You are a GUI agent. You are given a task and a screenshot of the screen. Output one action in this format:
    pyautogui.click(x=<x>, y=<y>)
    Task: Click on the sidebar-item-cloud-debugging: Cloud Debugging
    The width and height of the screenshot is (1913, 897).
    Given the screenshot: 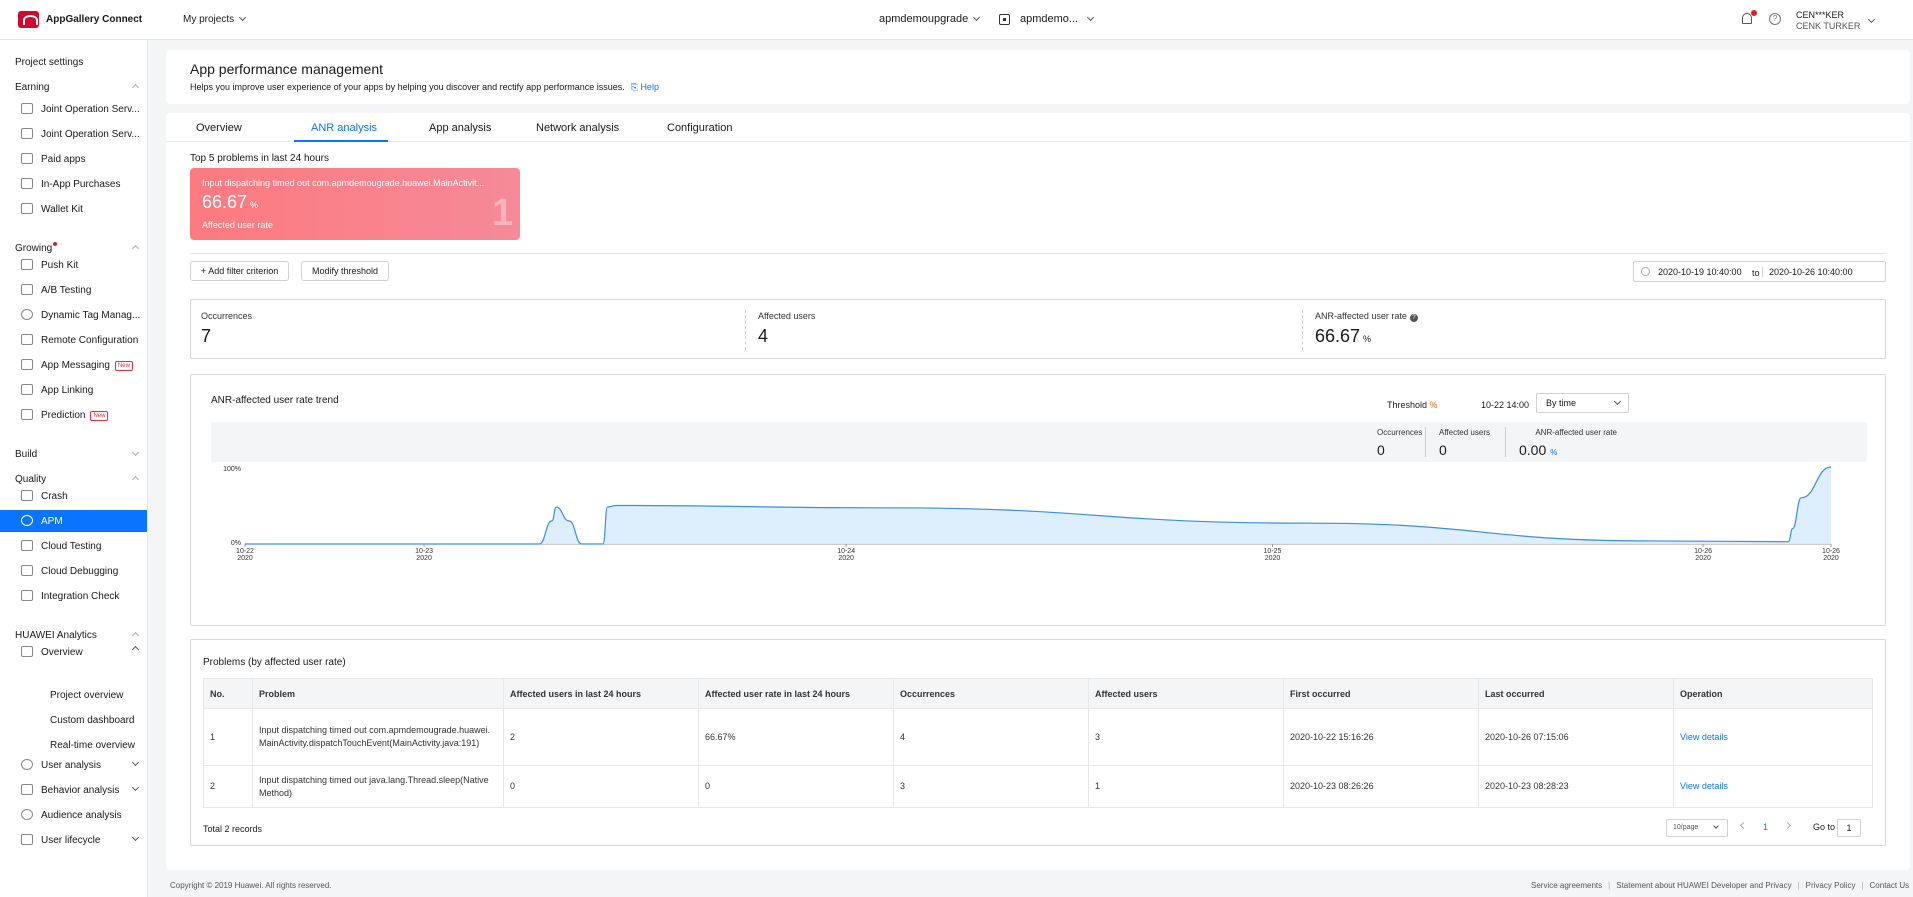 What is the action you would take?
    pyautogui.click(x=73, y=571)
    